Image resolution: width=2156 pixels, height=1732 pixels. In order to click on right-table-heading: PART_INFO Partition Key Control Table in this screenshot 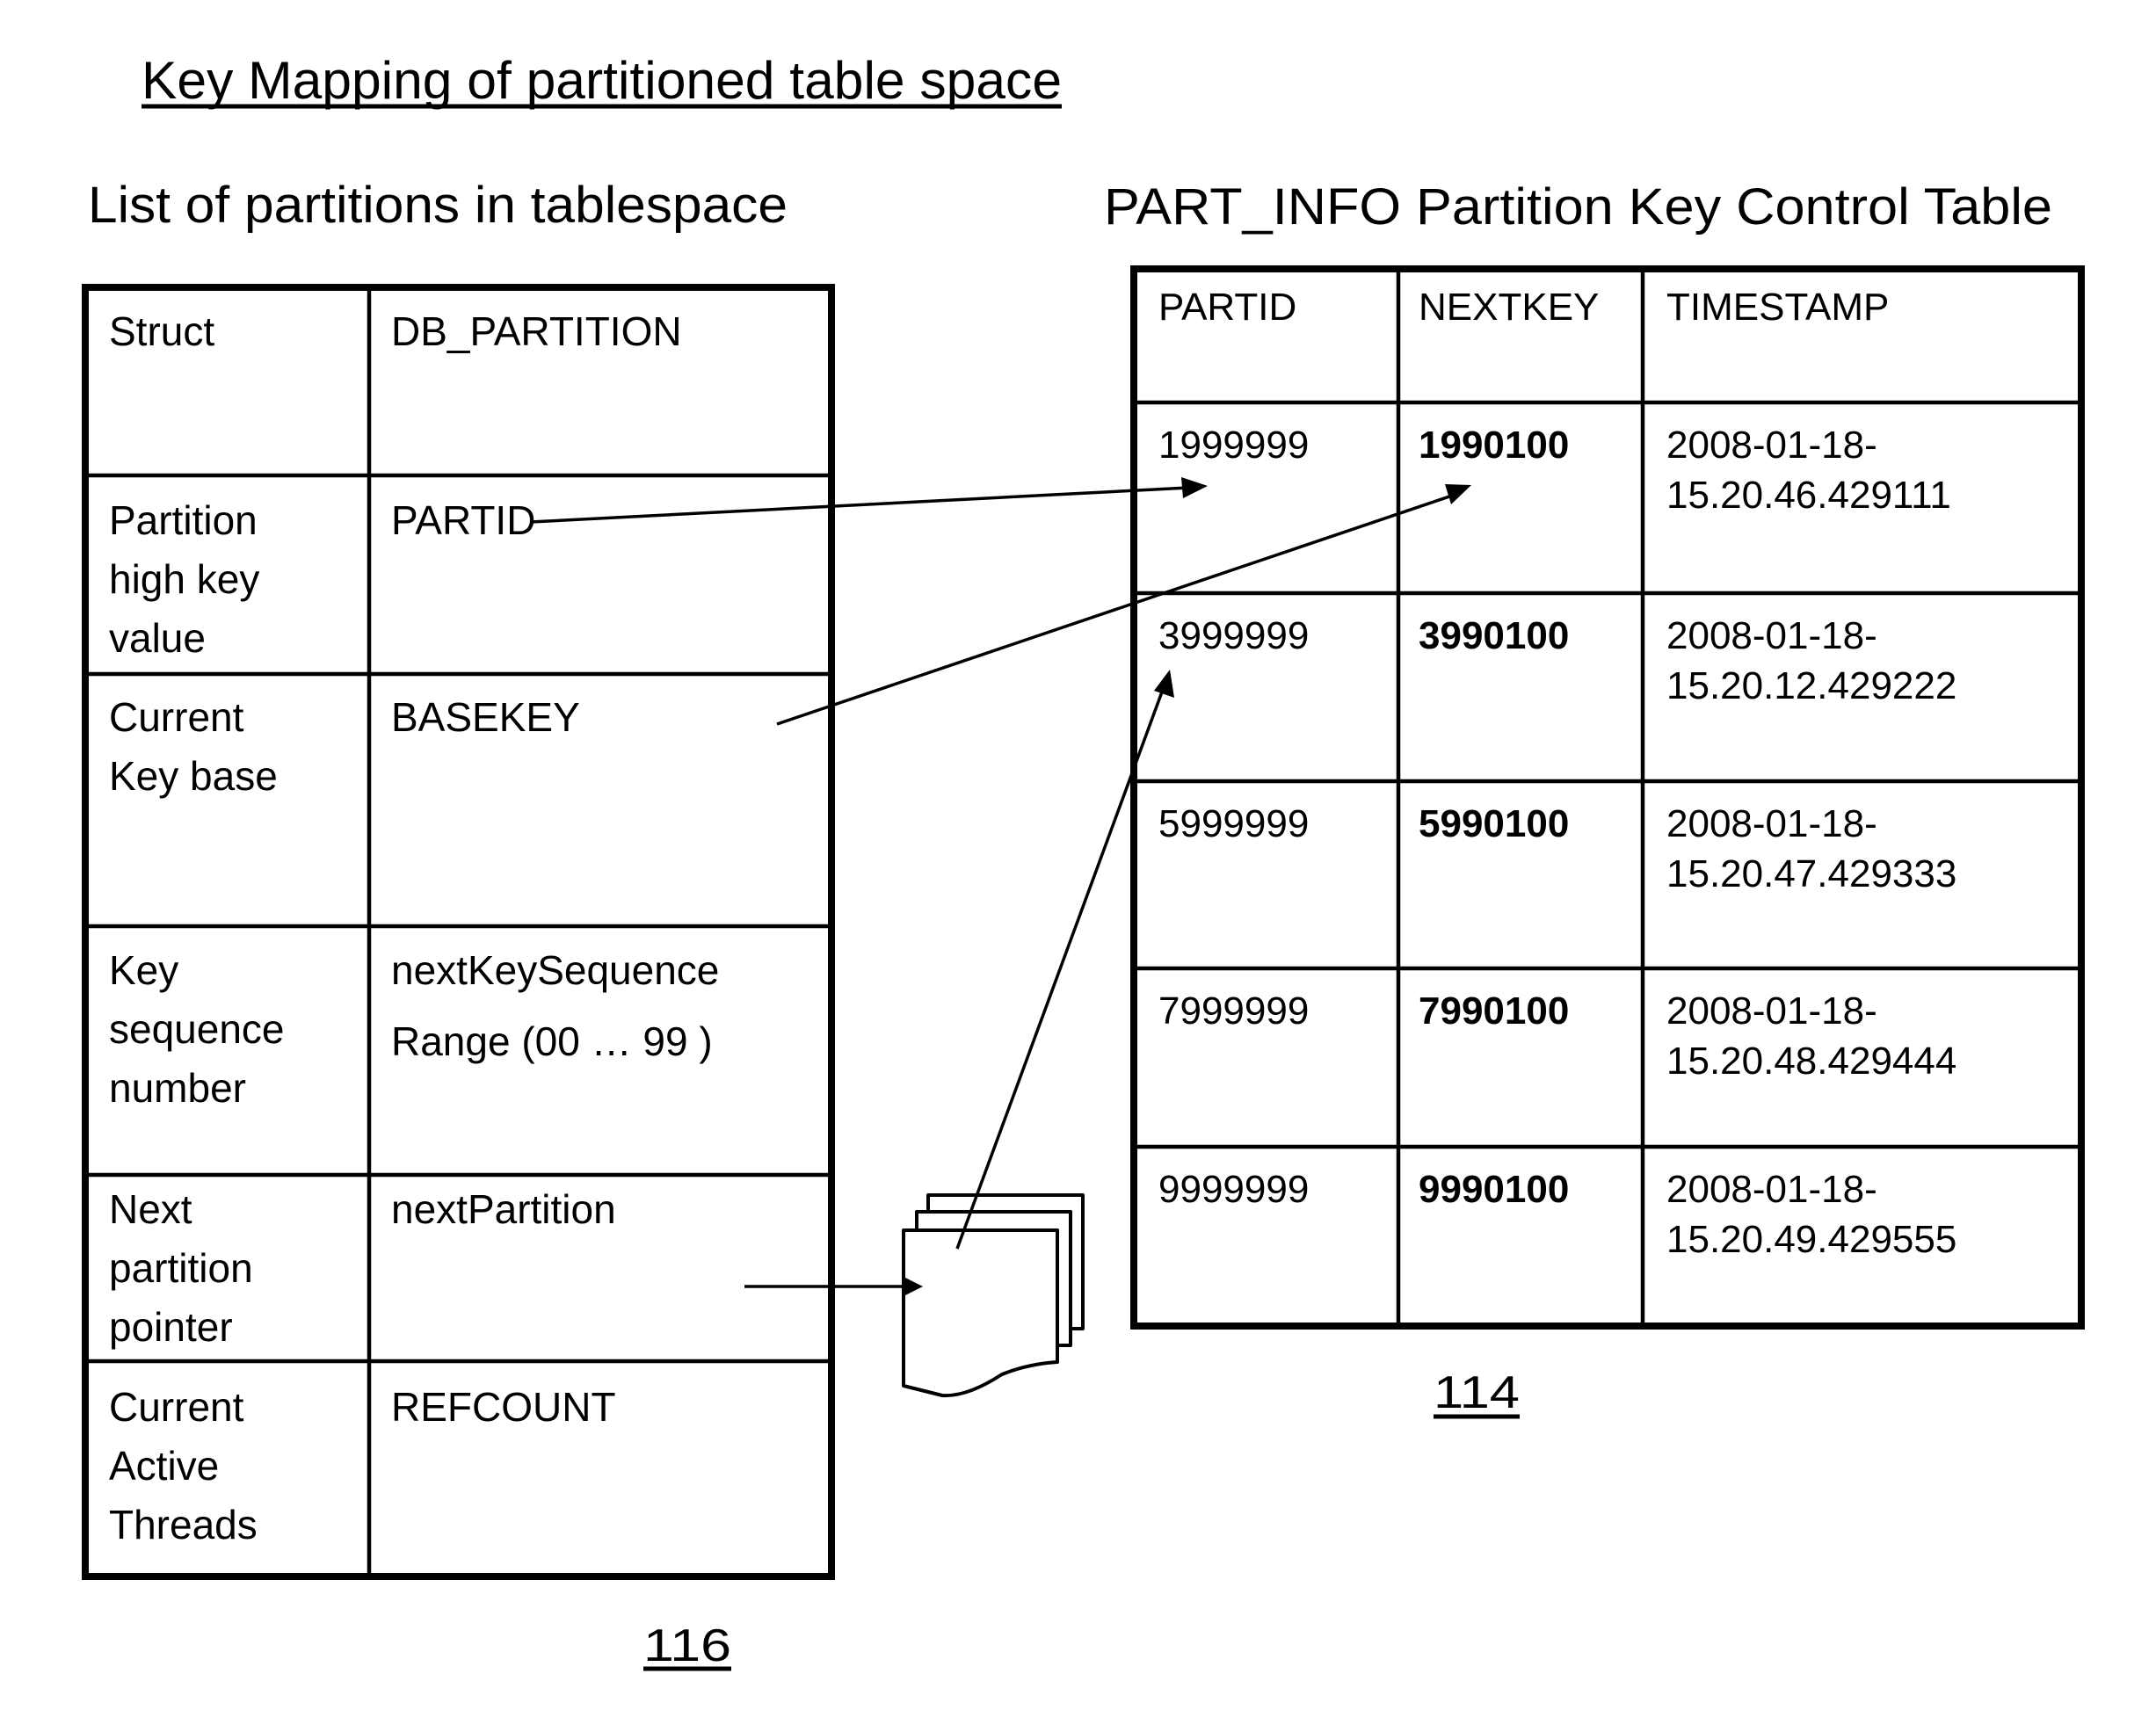, I will do `click(1578, 207)`.